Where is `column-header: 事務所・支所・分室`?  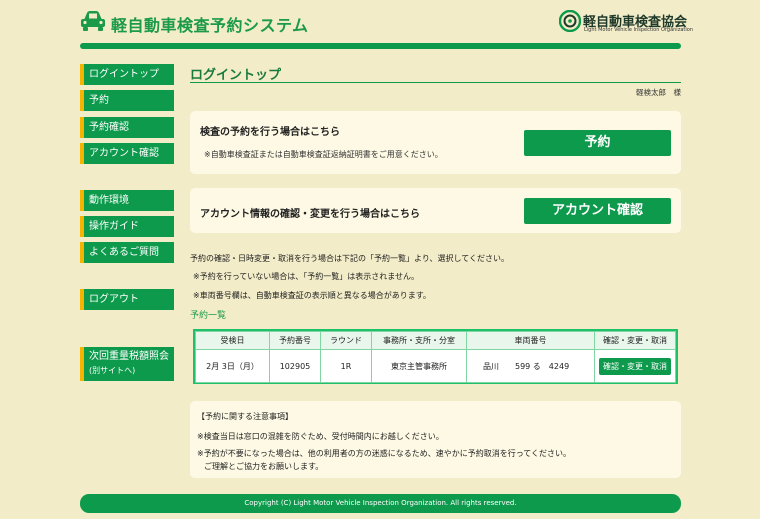 column-header: 事務所・支所・分室 is located at coordinates (419, 340).